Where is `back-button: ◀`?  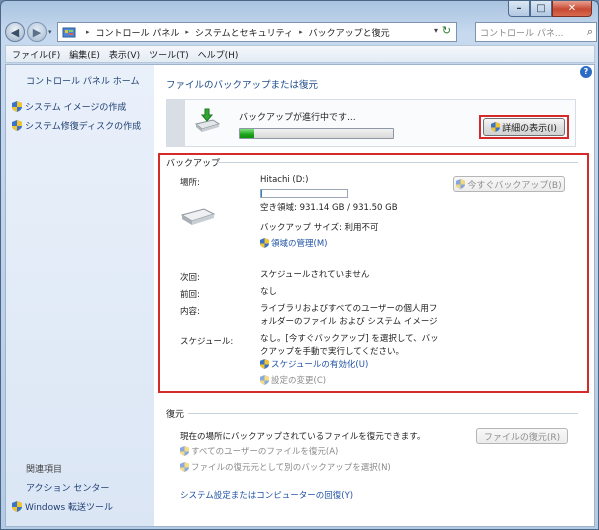
back-button: ◀ is located at coordinates (15, 32).